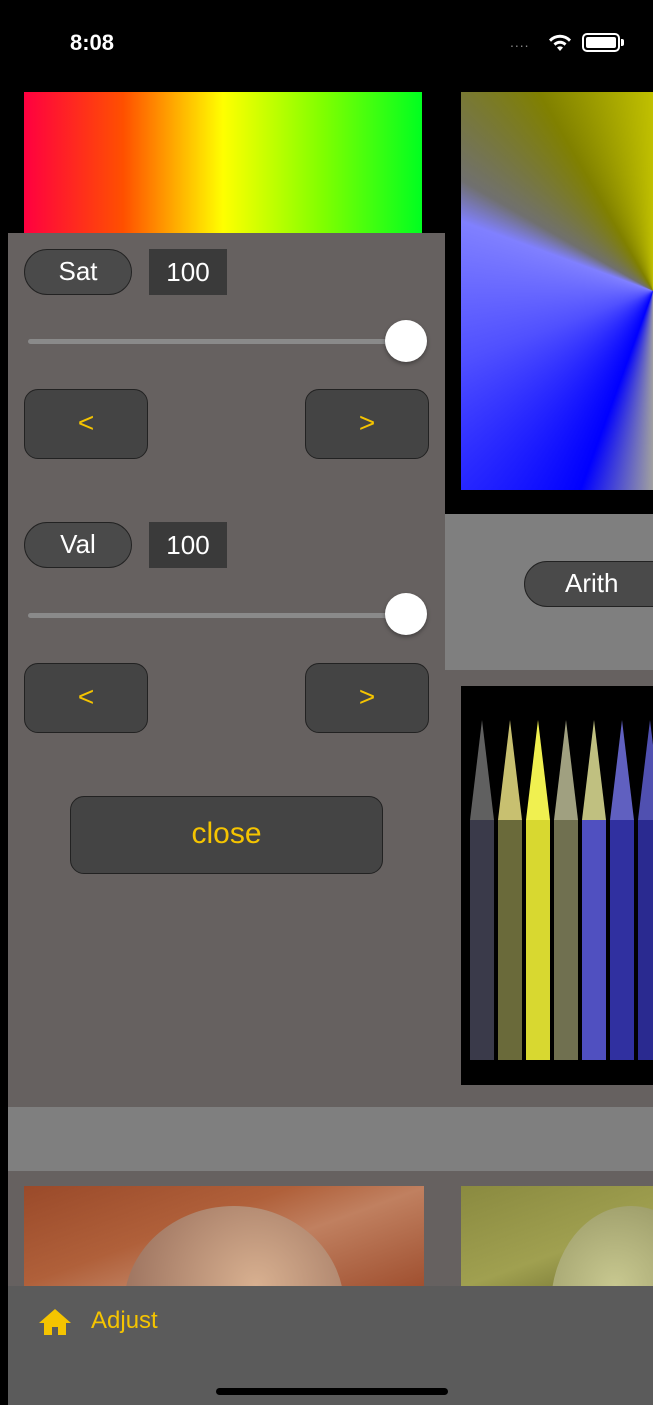 Image resolution: width=653 pixels, height=1405 pixels. Describe the element at coordinates (560, 42) in the screenshot. I see `wifi-icon` at that location.